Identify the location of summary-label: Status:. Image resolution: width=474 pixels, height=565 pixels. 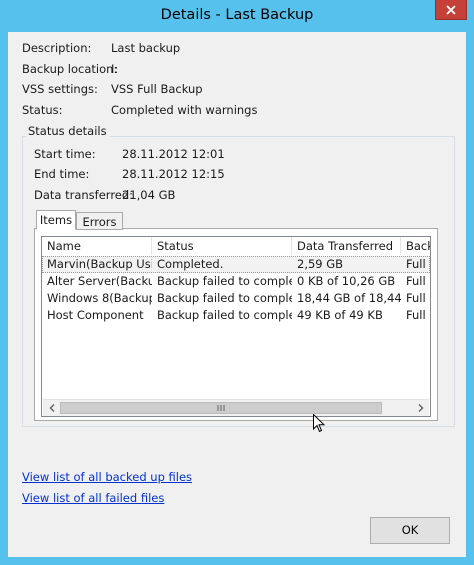
(42, 110).